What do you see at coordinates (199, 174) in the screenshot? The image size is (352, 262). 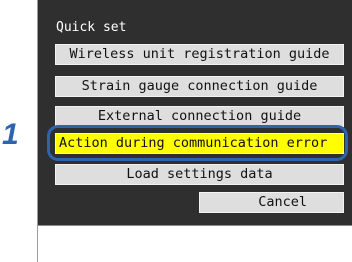 I see `load-settings-data-button: Load settings data` at bounding box center [199, 174].